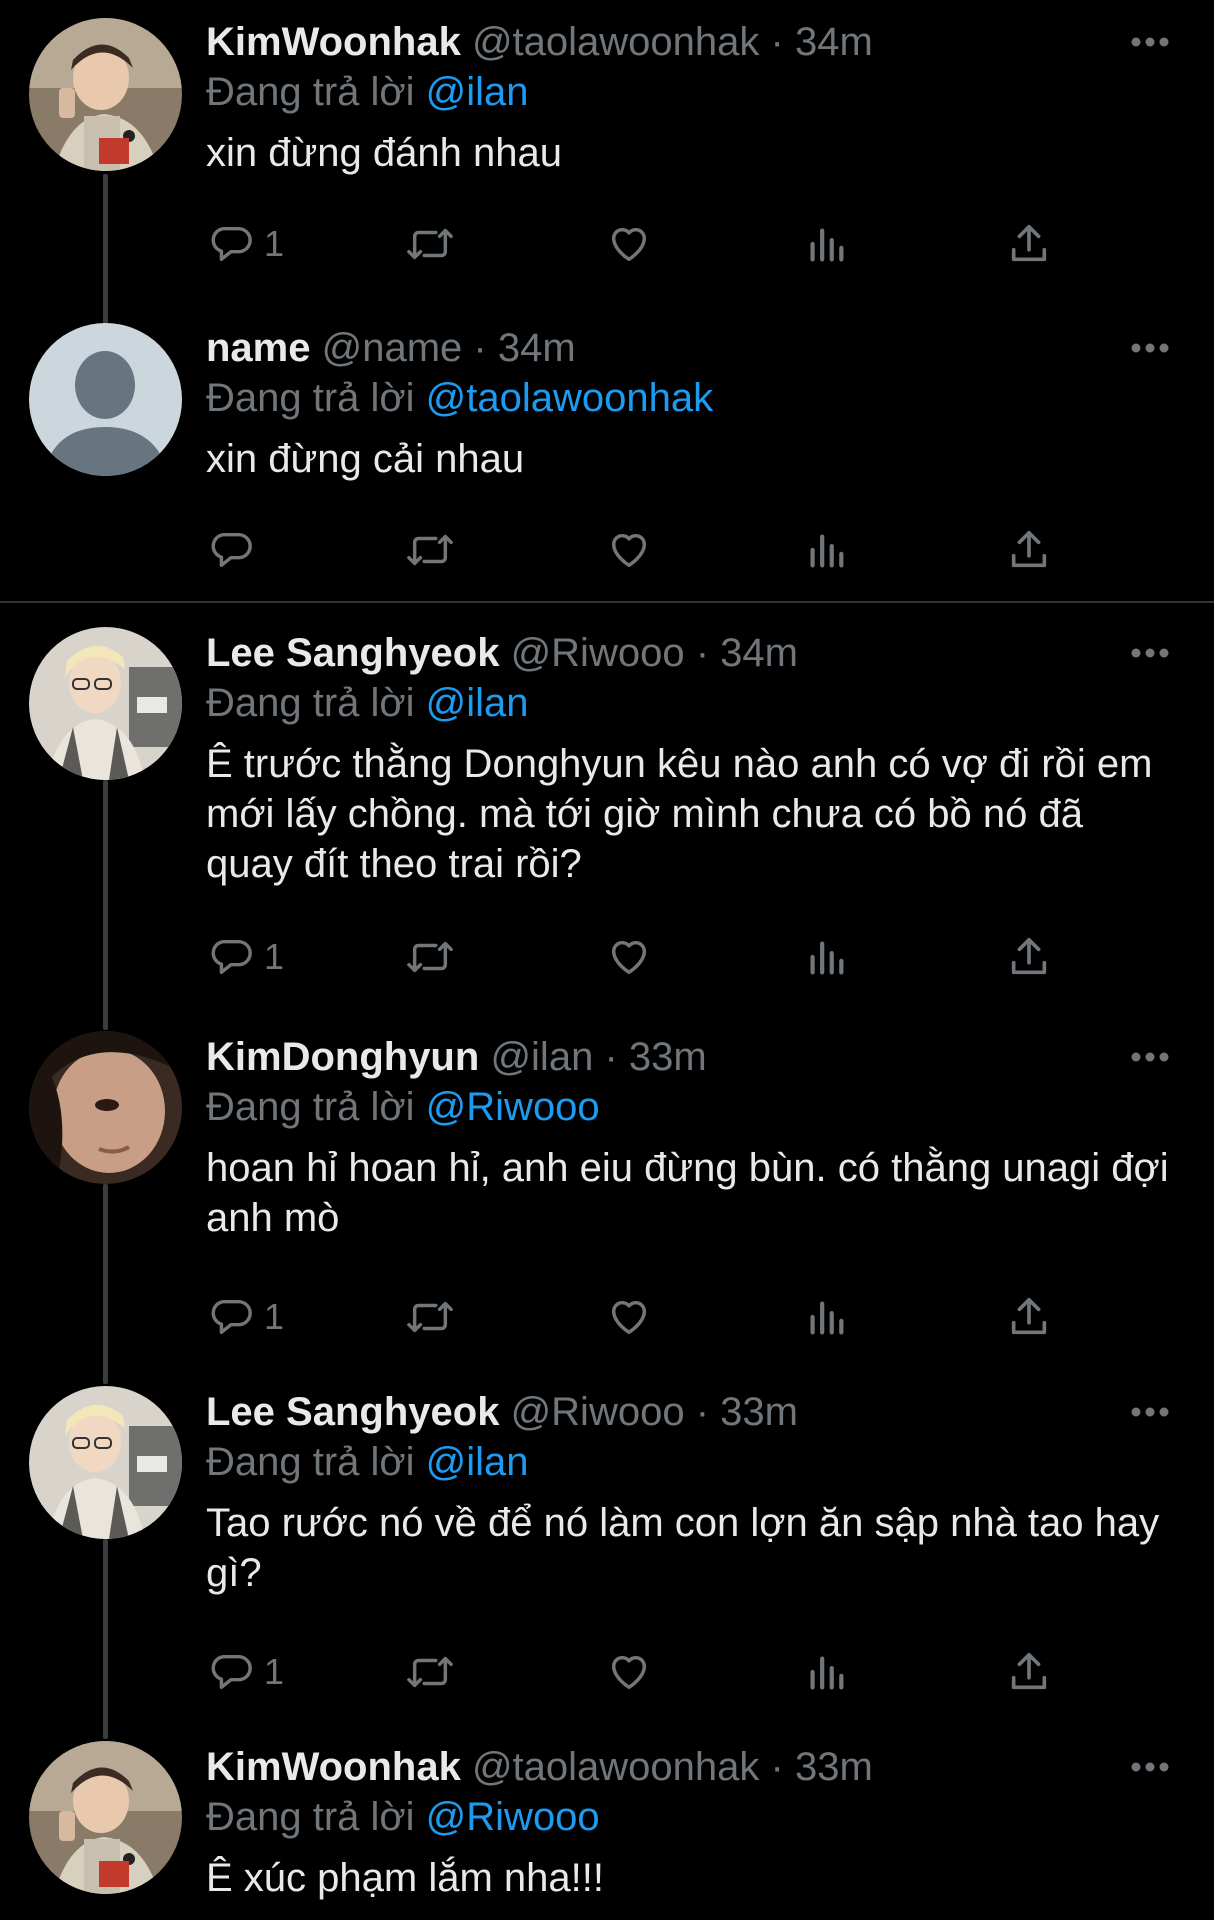  Describe the element at coordinates (392, 348) in the screenshot. I see `user-handle: @name` at that location.